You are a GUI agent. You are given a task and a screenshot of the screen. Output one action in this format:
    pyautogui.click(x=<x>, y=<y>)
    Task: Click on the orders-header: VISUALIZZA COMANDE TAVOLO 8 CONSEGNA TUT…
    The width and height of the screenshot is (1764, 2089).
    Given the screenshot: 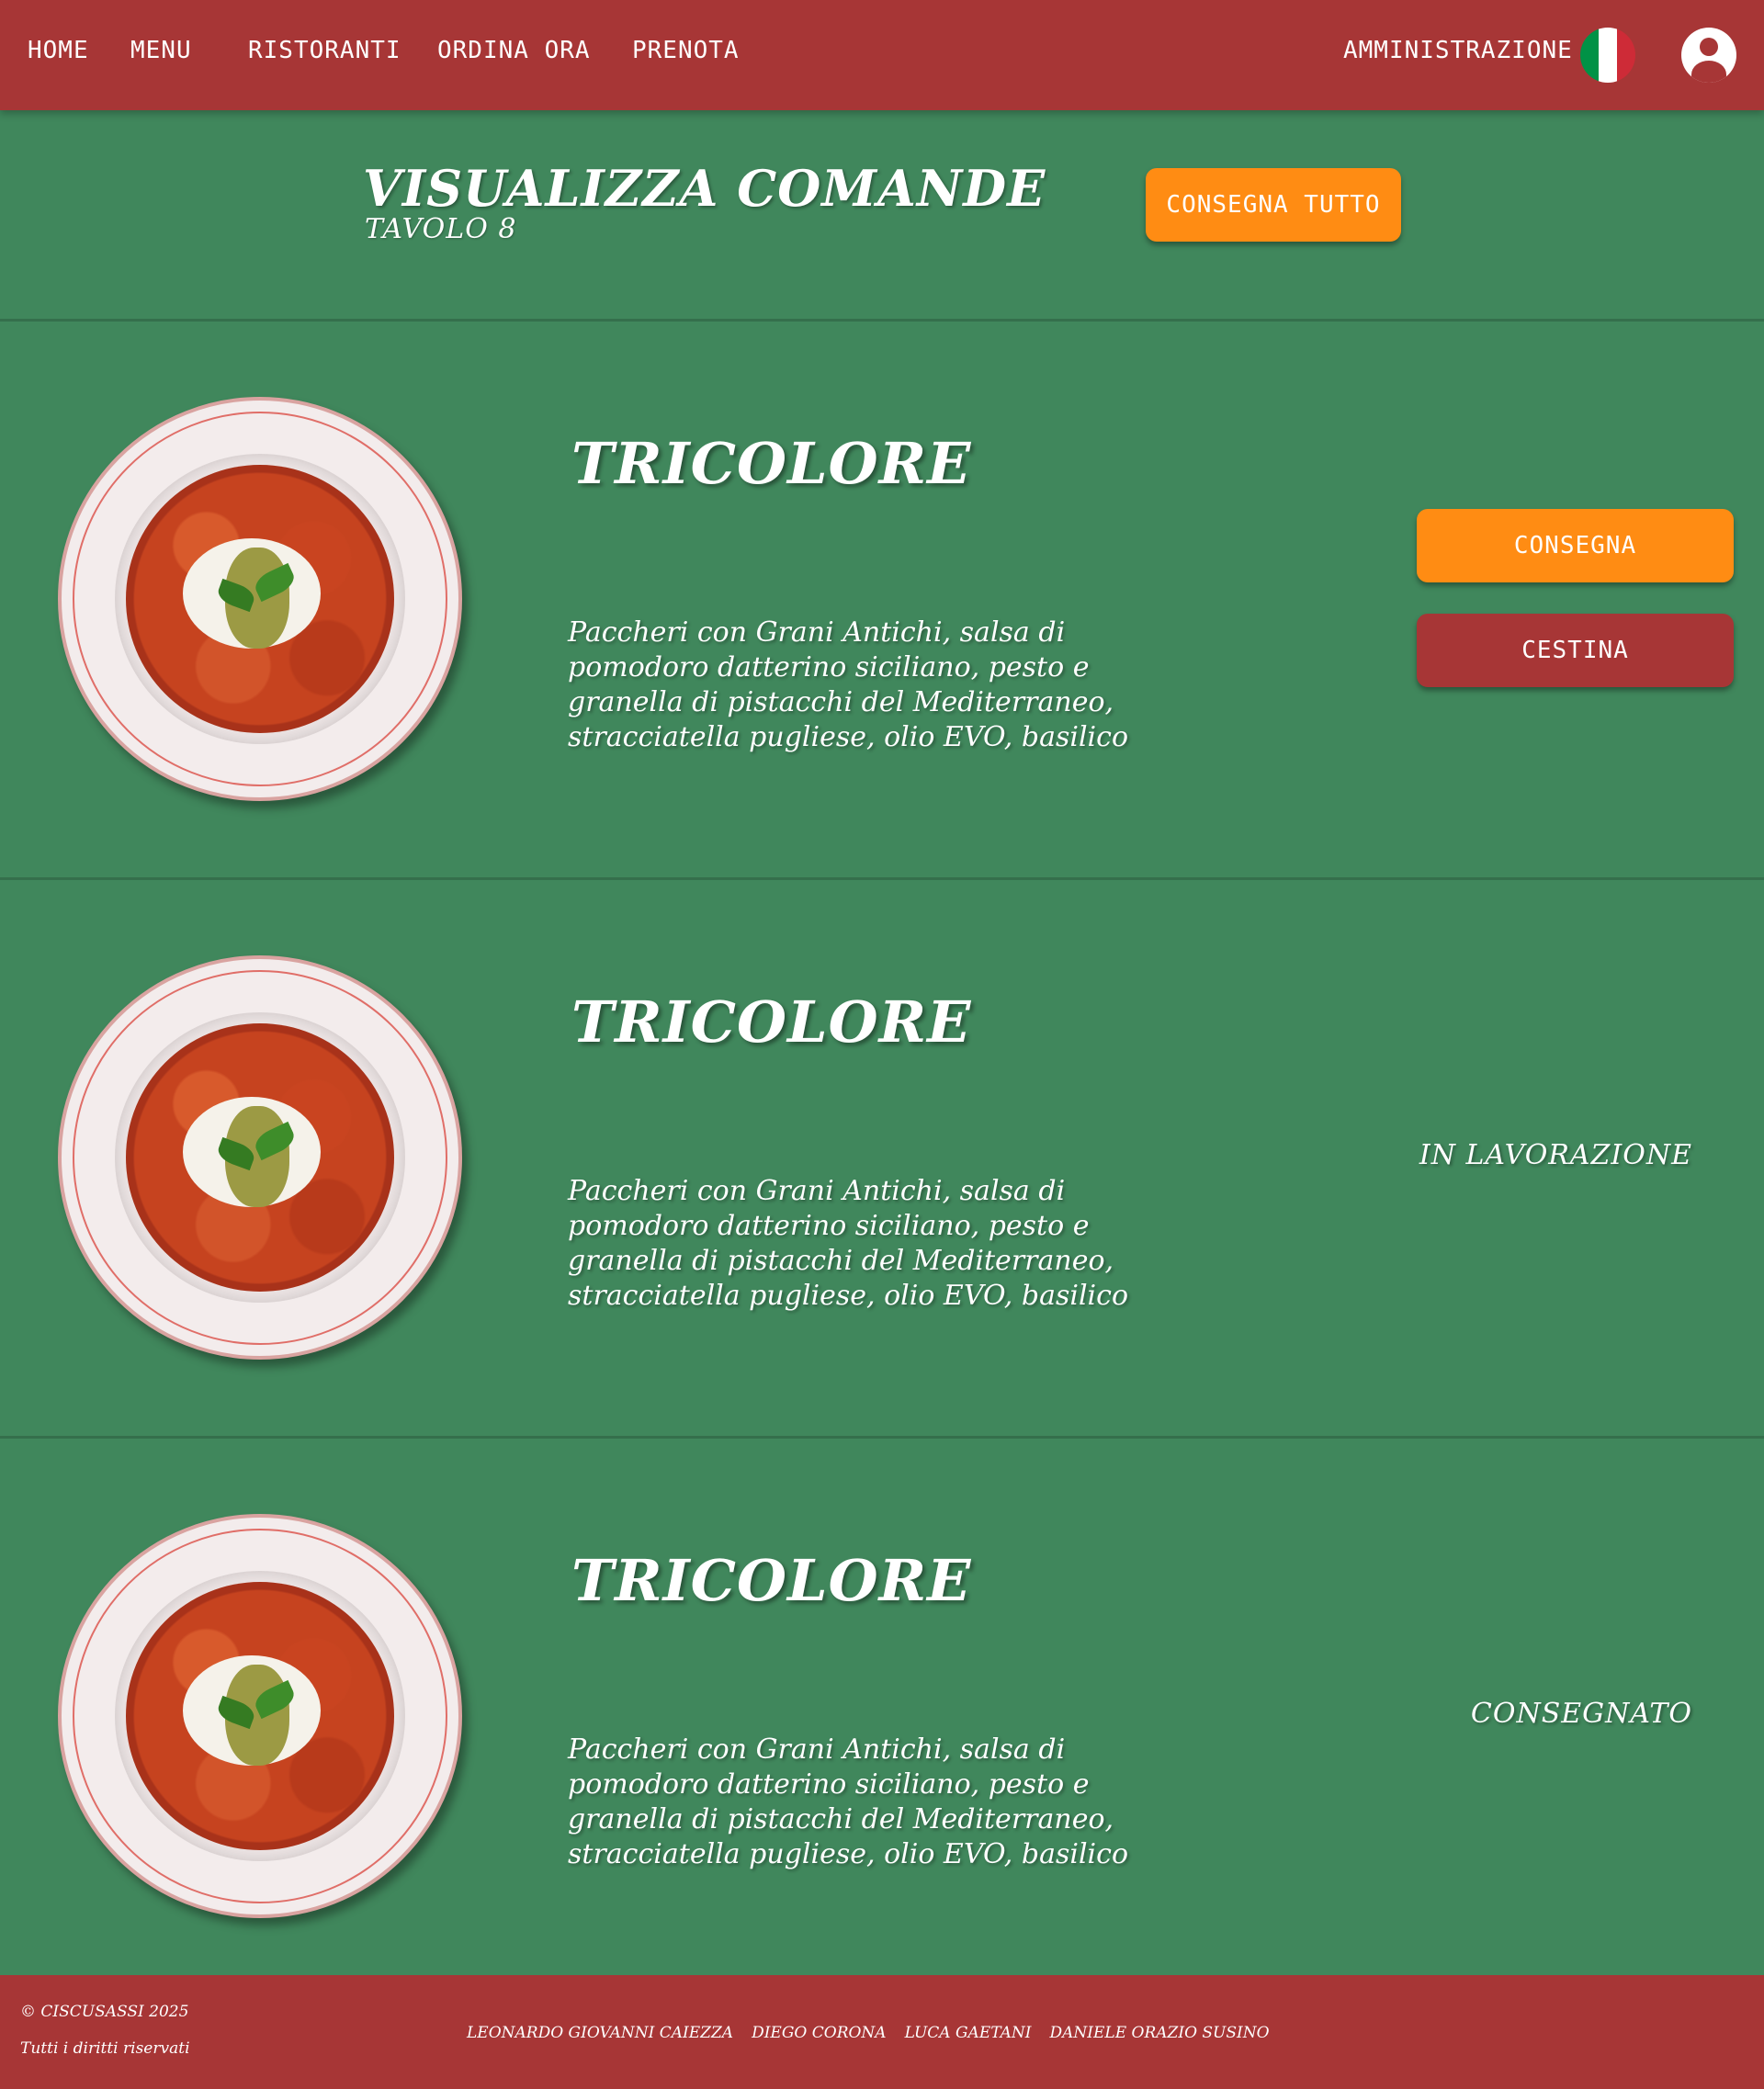 What is the action you would take?
    pyautogui.click(x=882, y=216)
    